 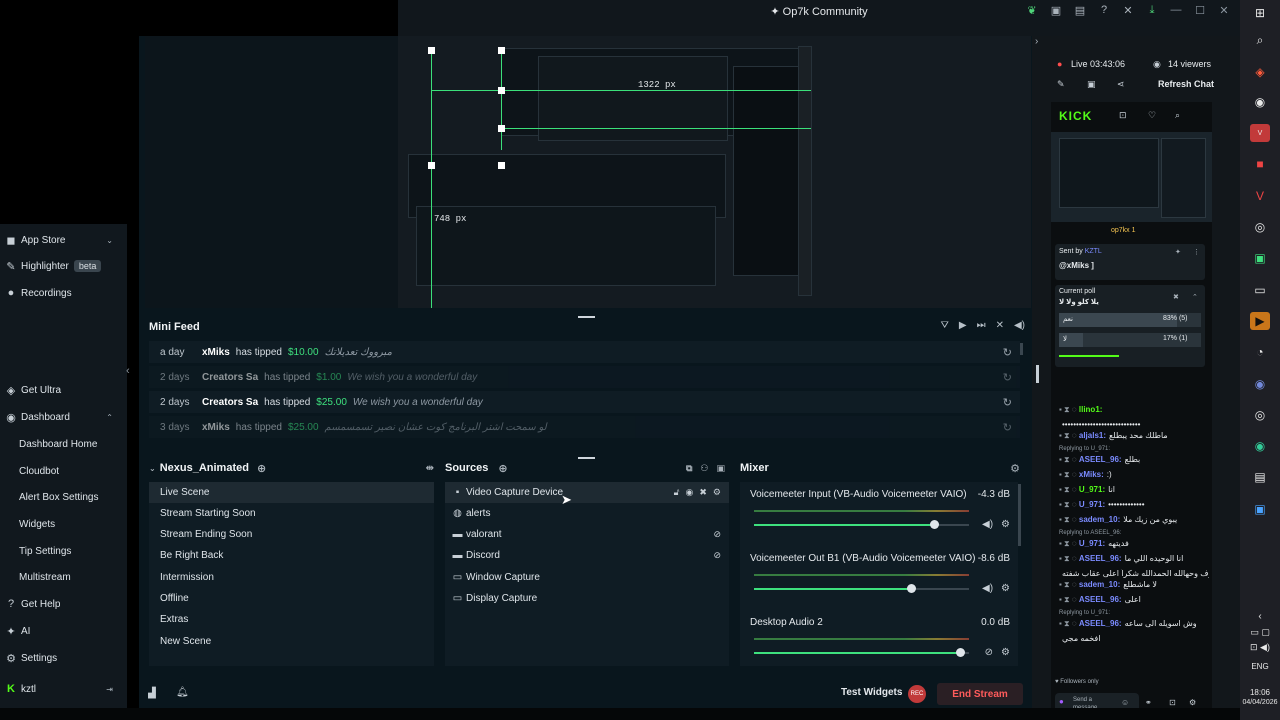 I want to click on add-scene-icon: ⊕, so click(x=261, y=468).